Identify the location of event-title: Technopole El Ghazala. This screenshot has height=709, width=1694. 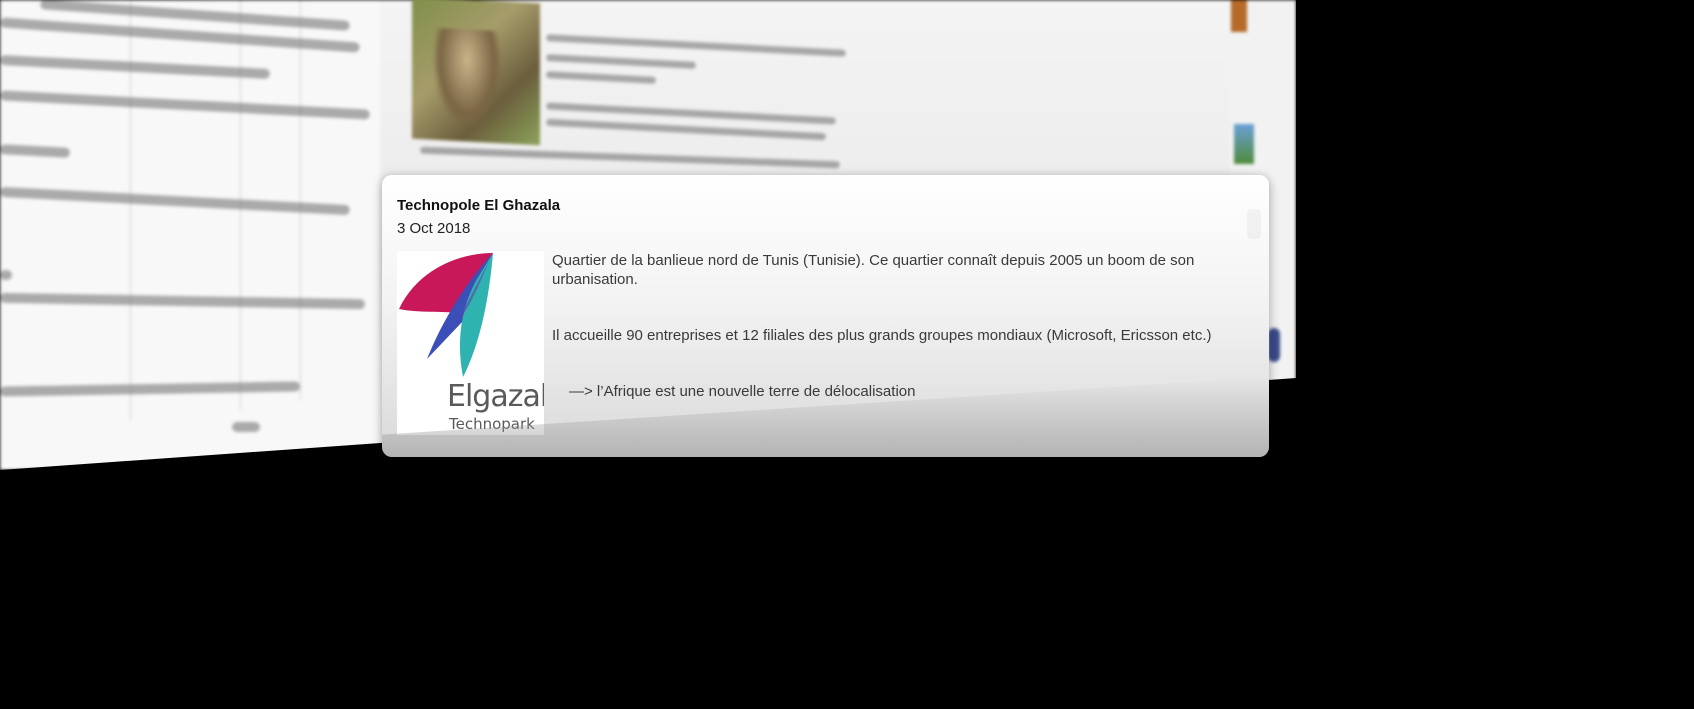
(479, 205).